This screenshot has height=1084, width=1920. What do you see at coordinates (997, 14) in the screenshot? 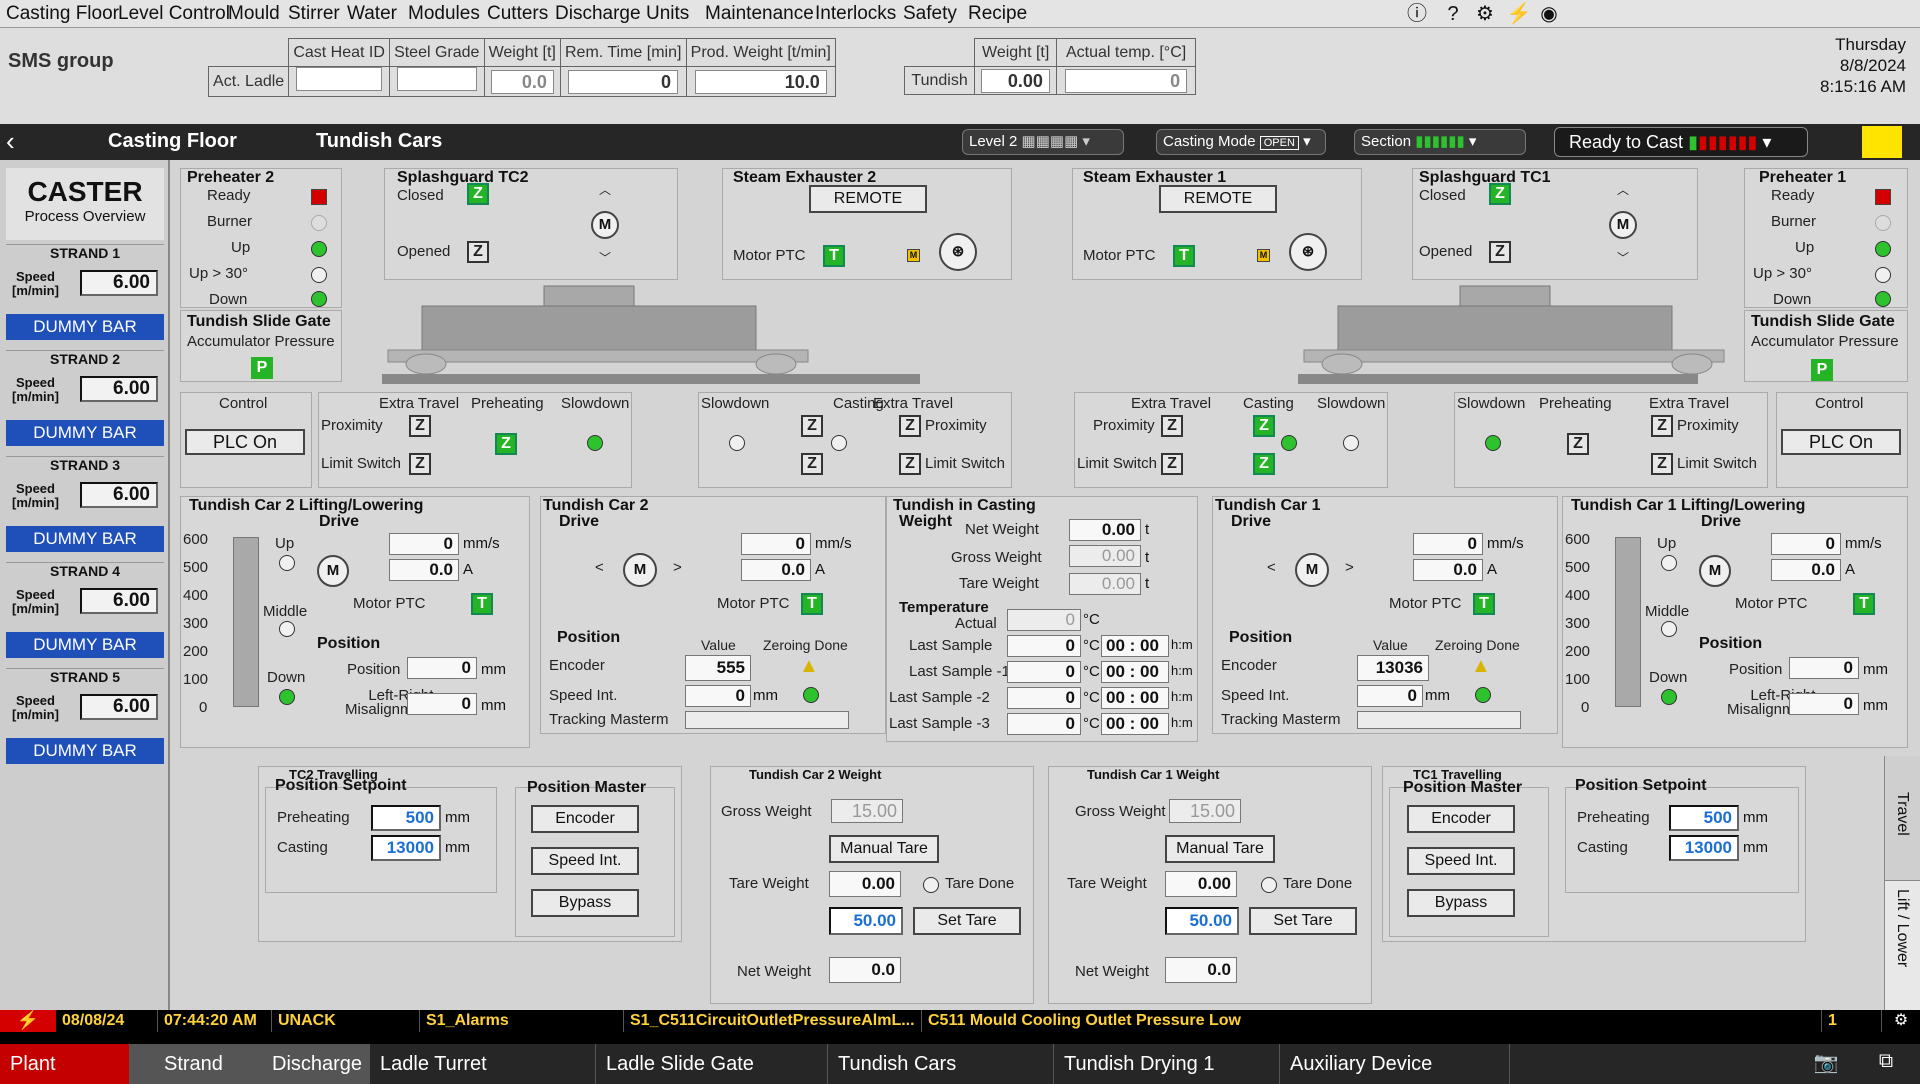
I see `menu-recipe: Recipe` at bounding box center [997, 14].